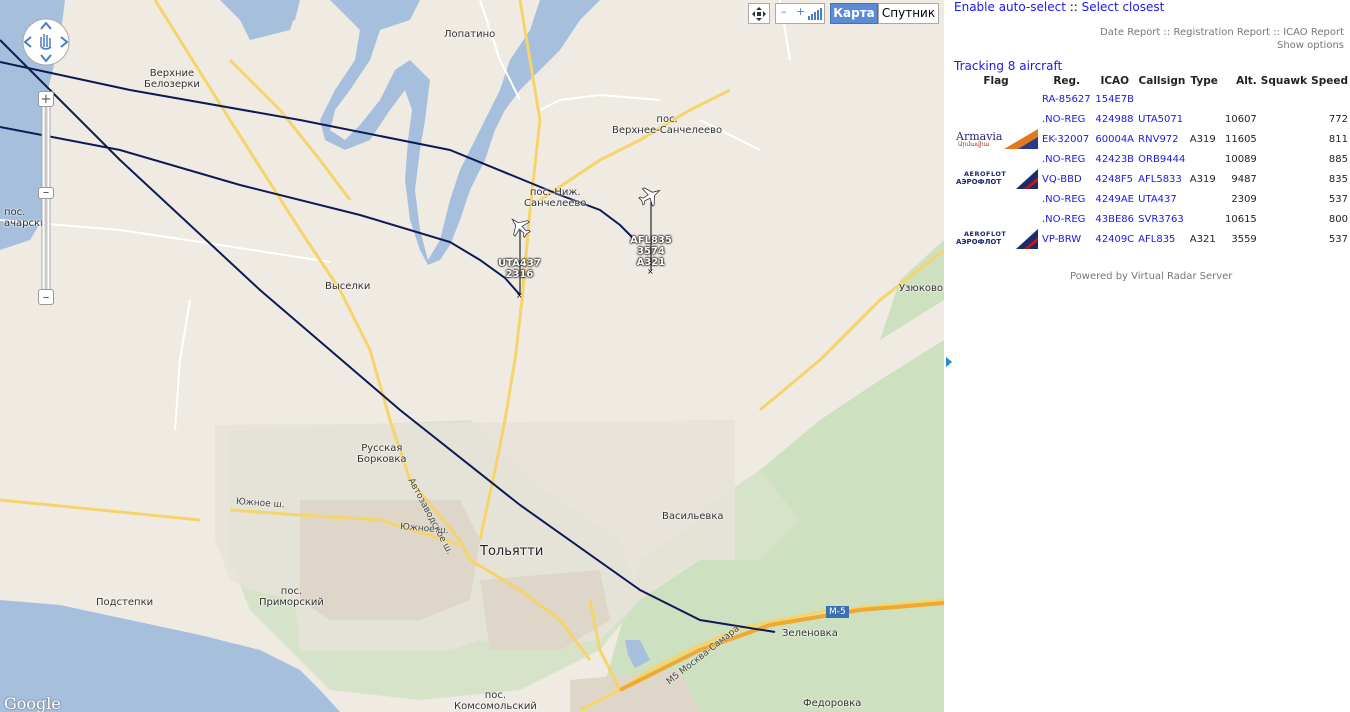 The height and width of the screenshot is (712, 1350). I want to click on google-logo: Google, so click(32, 703).